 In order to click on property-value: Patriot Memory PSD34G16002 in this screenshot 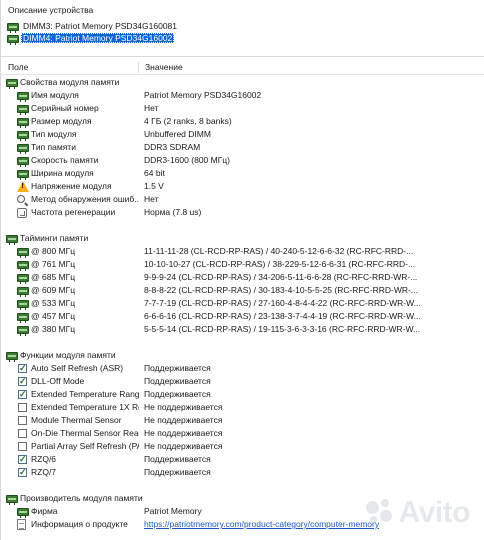, I will do `click(203, 95)`.